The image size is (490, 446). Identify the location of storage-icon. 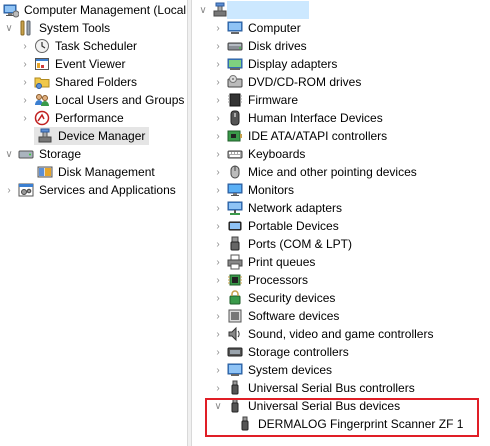
(26, 154).